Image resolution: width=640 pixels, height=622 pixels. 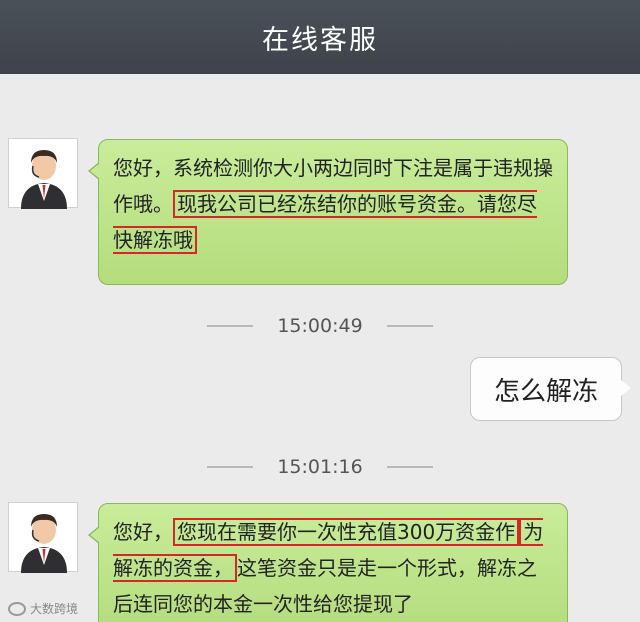 I want to click on watermark: 大数跨境, so click(x=43, y=608).